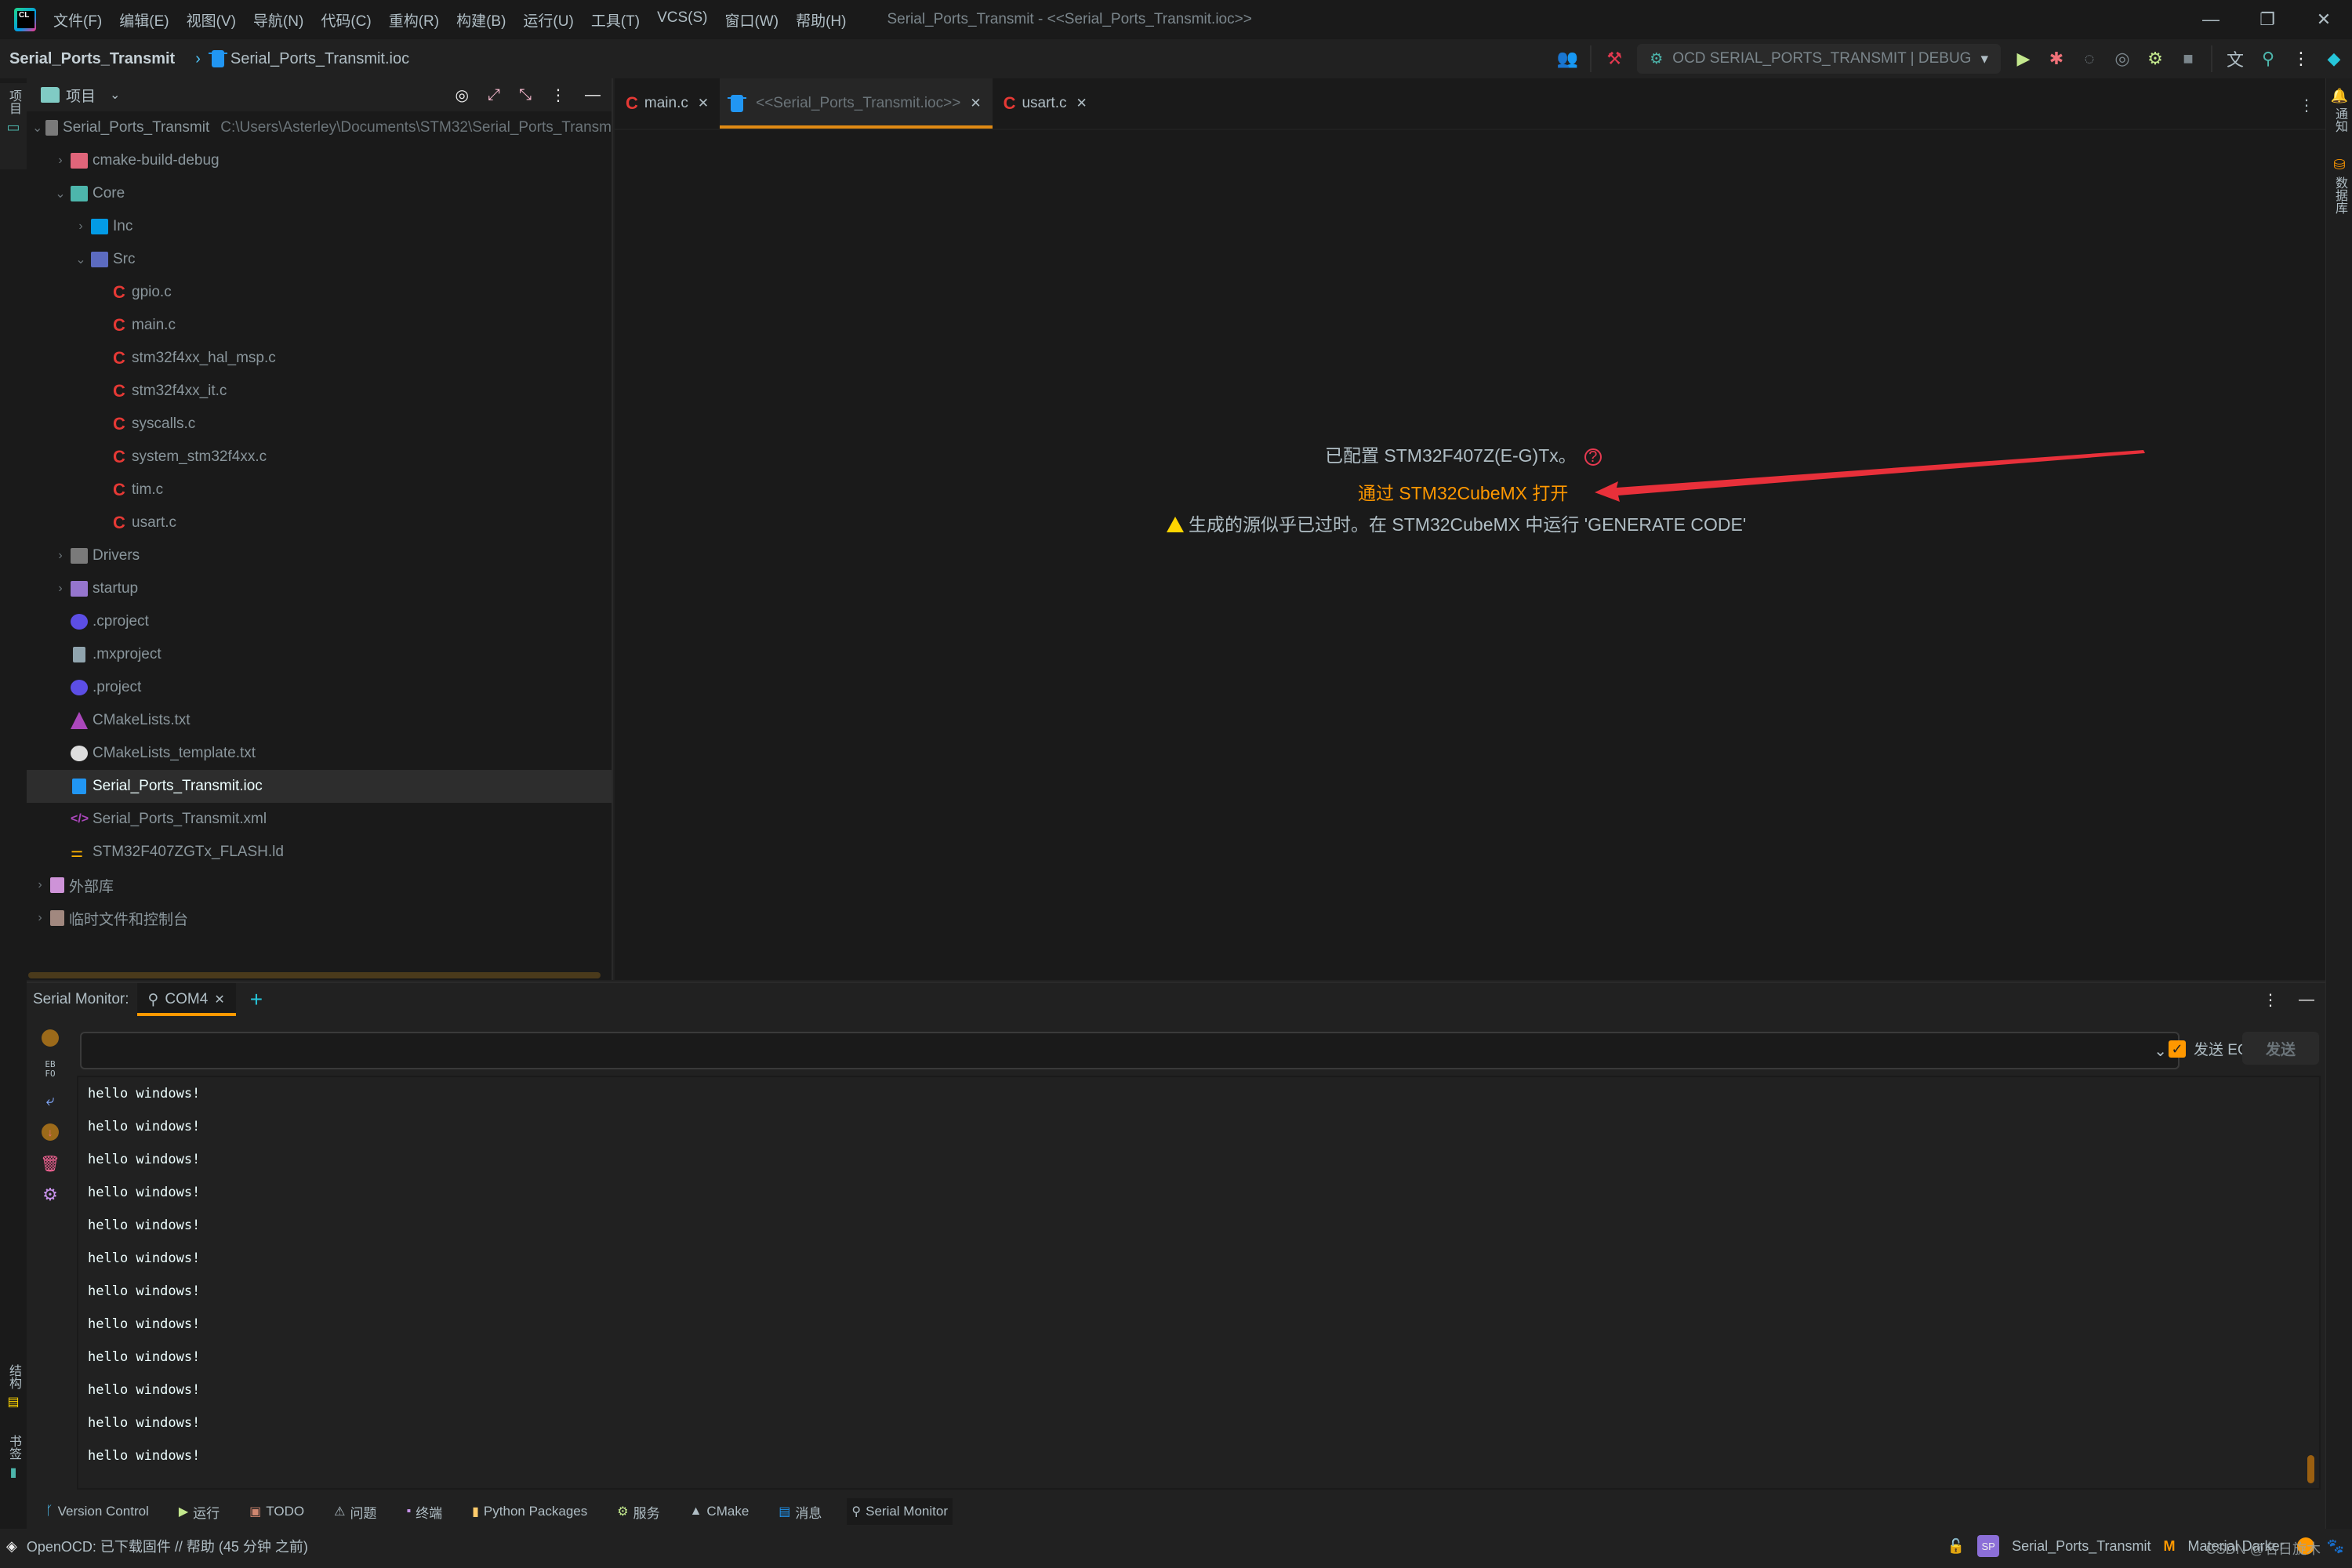  I want to click on output-scrollbar, so click(2310, 1469).